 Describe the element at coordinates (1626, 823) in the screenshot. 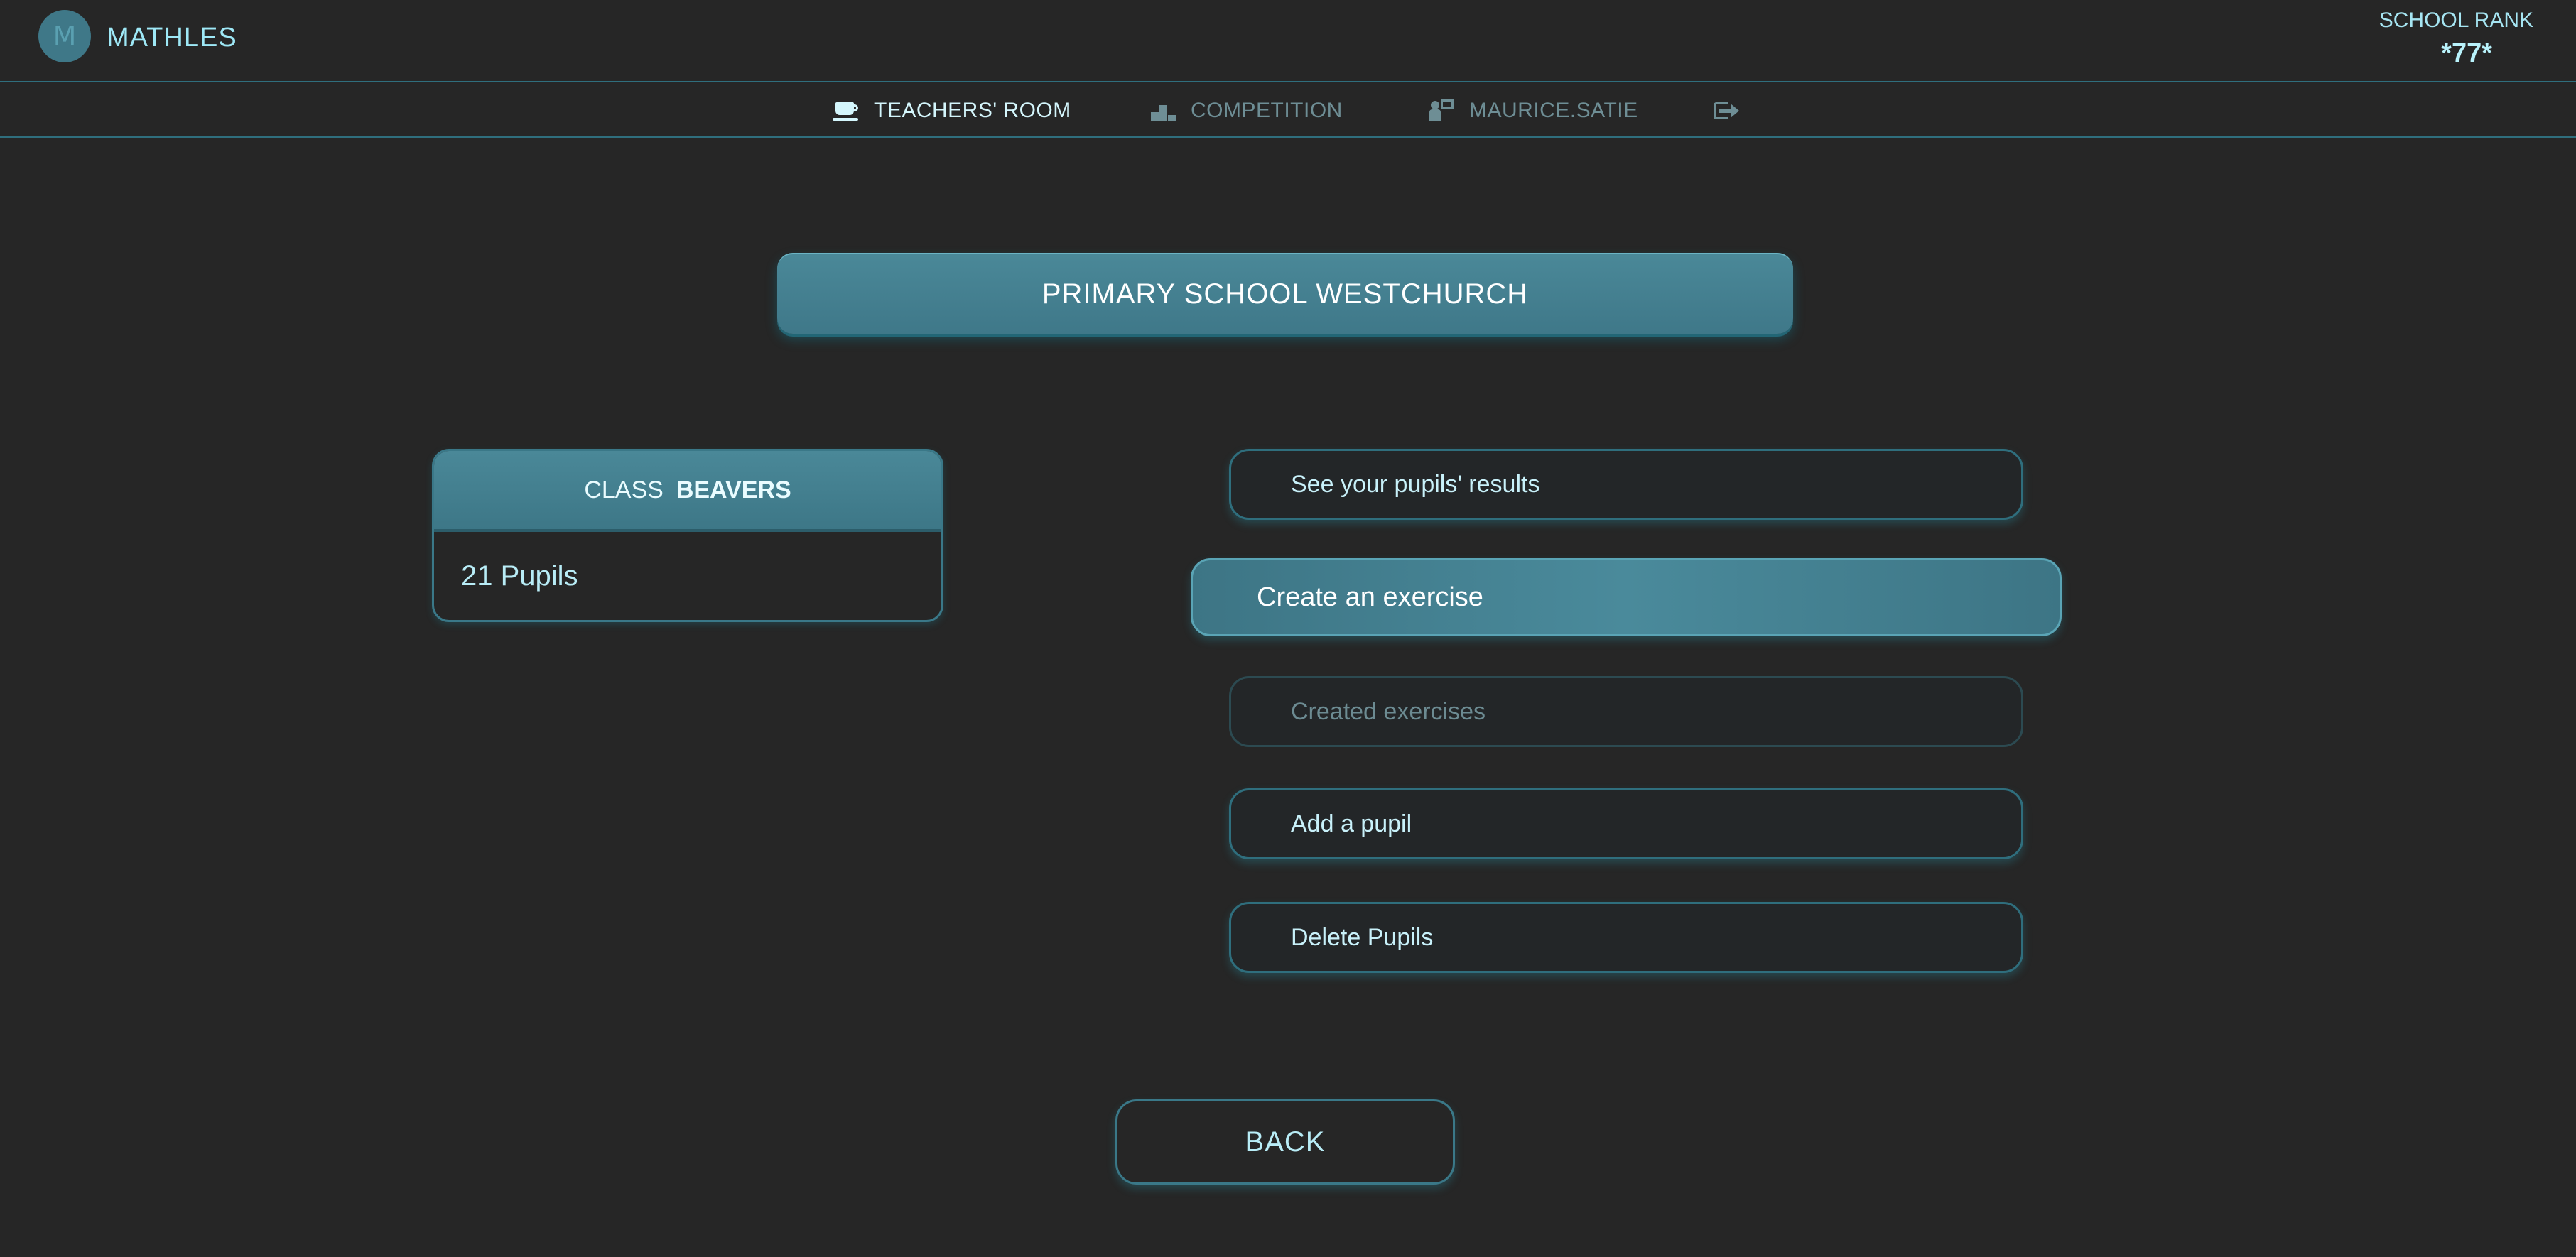

I see `add-pupil-button: Add a pupil` at that location.